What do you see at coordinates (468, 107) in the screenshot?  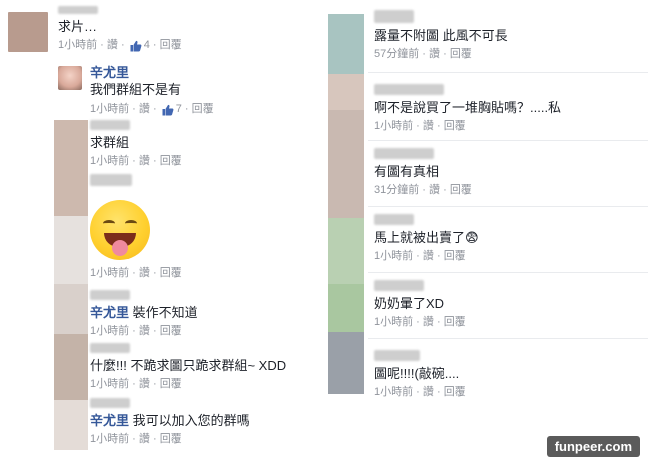 I see `comment-text: 啊不是說買了一堆胸貼嗎？.....私` at bounding box center [468, 107].